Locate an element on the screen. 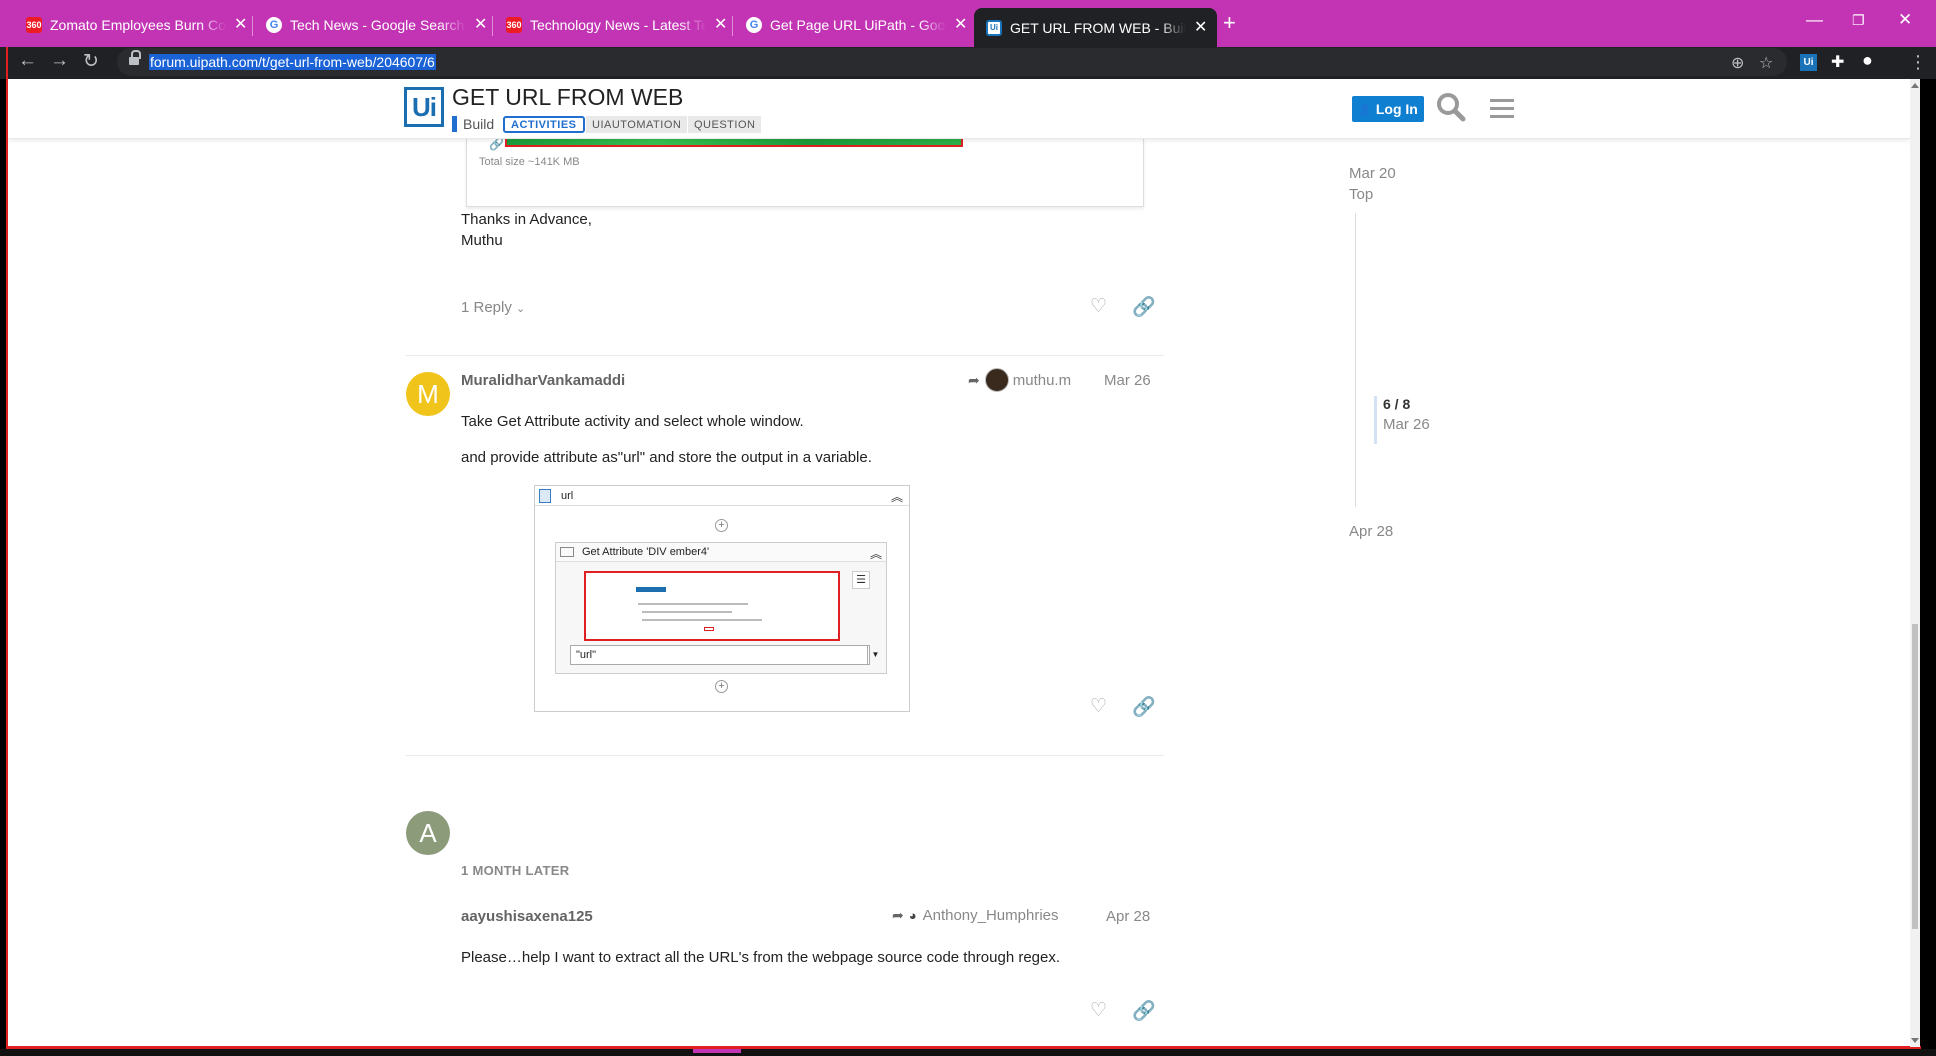 Image resolution: width=1936 pixels, height=1056 pixels. avatar: A is located at coordinates (428, 833).